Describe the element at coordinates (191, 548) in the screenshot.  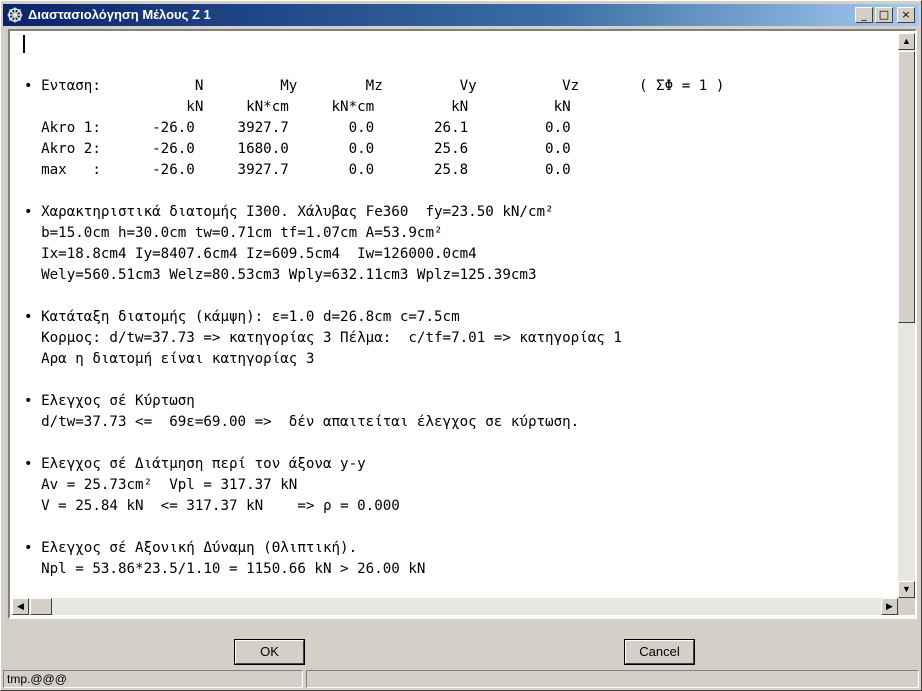
I see `report-line: • Ελεγχος σέ Αξονική Δύναμη (Θλιπτική).` at that location.